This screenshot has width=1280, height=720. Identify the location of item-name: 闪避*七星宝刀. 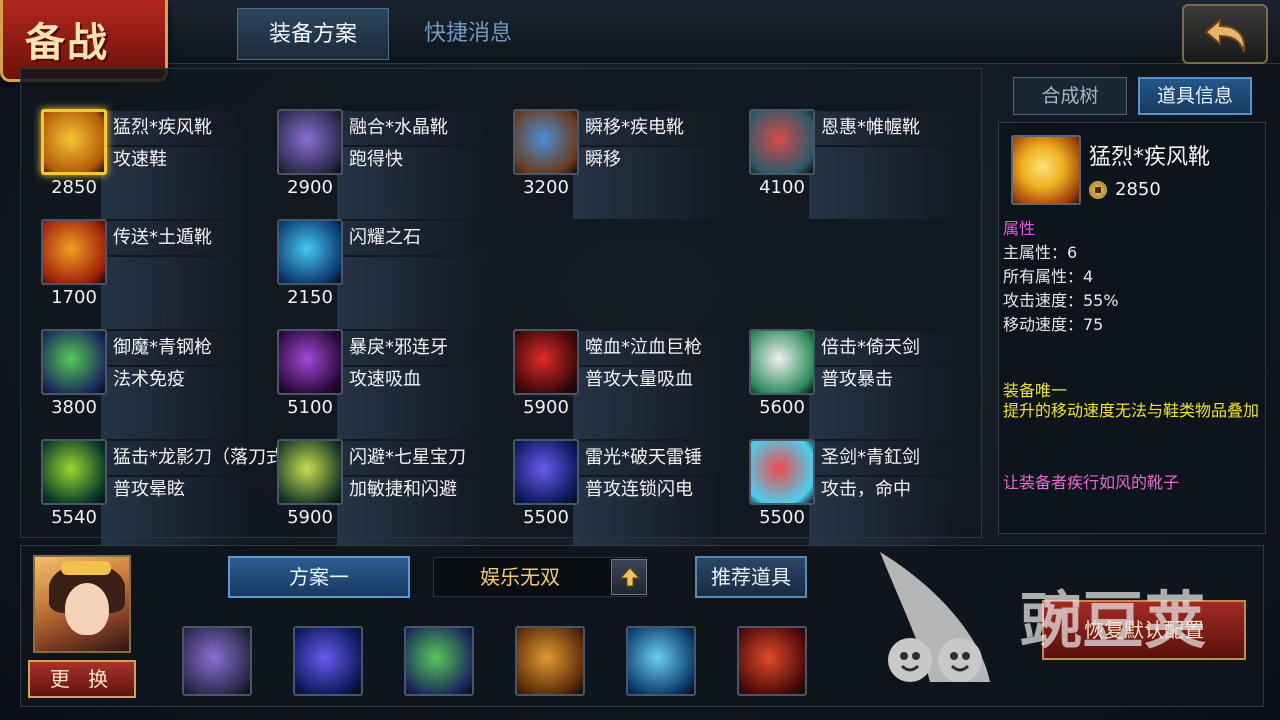
(407, 457).